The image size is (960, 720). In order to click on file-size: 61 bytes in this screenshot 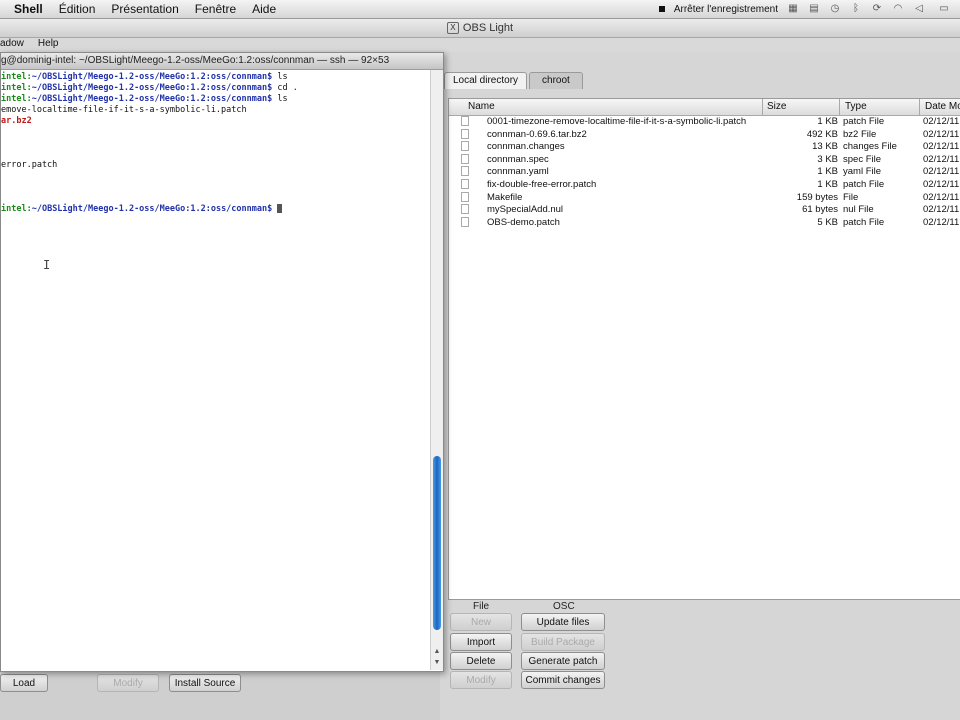, I will do `click(820, 210)`.